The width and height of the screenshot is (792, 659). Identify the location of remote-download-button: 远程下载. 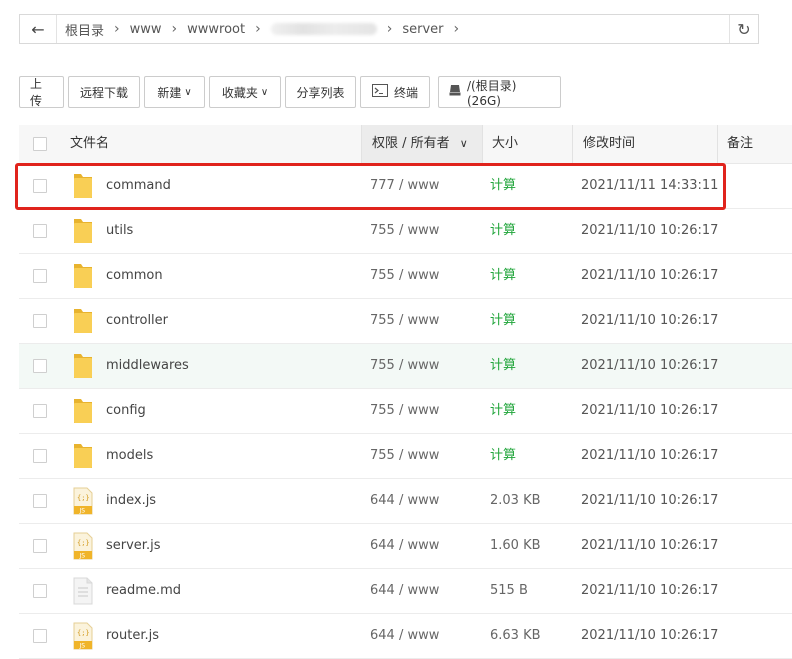
(104, 92).